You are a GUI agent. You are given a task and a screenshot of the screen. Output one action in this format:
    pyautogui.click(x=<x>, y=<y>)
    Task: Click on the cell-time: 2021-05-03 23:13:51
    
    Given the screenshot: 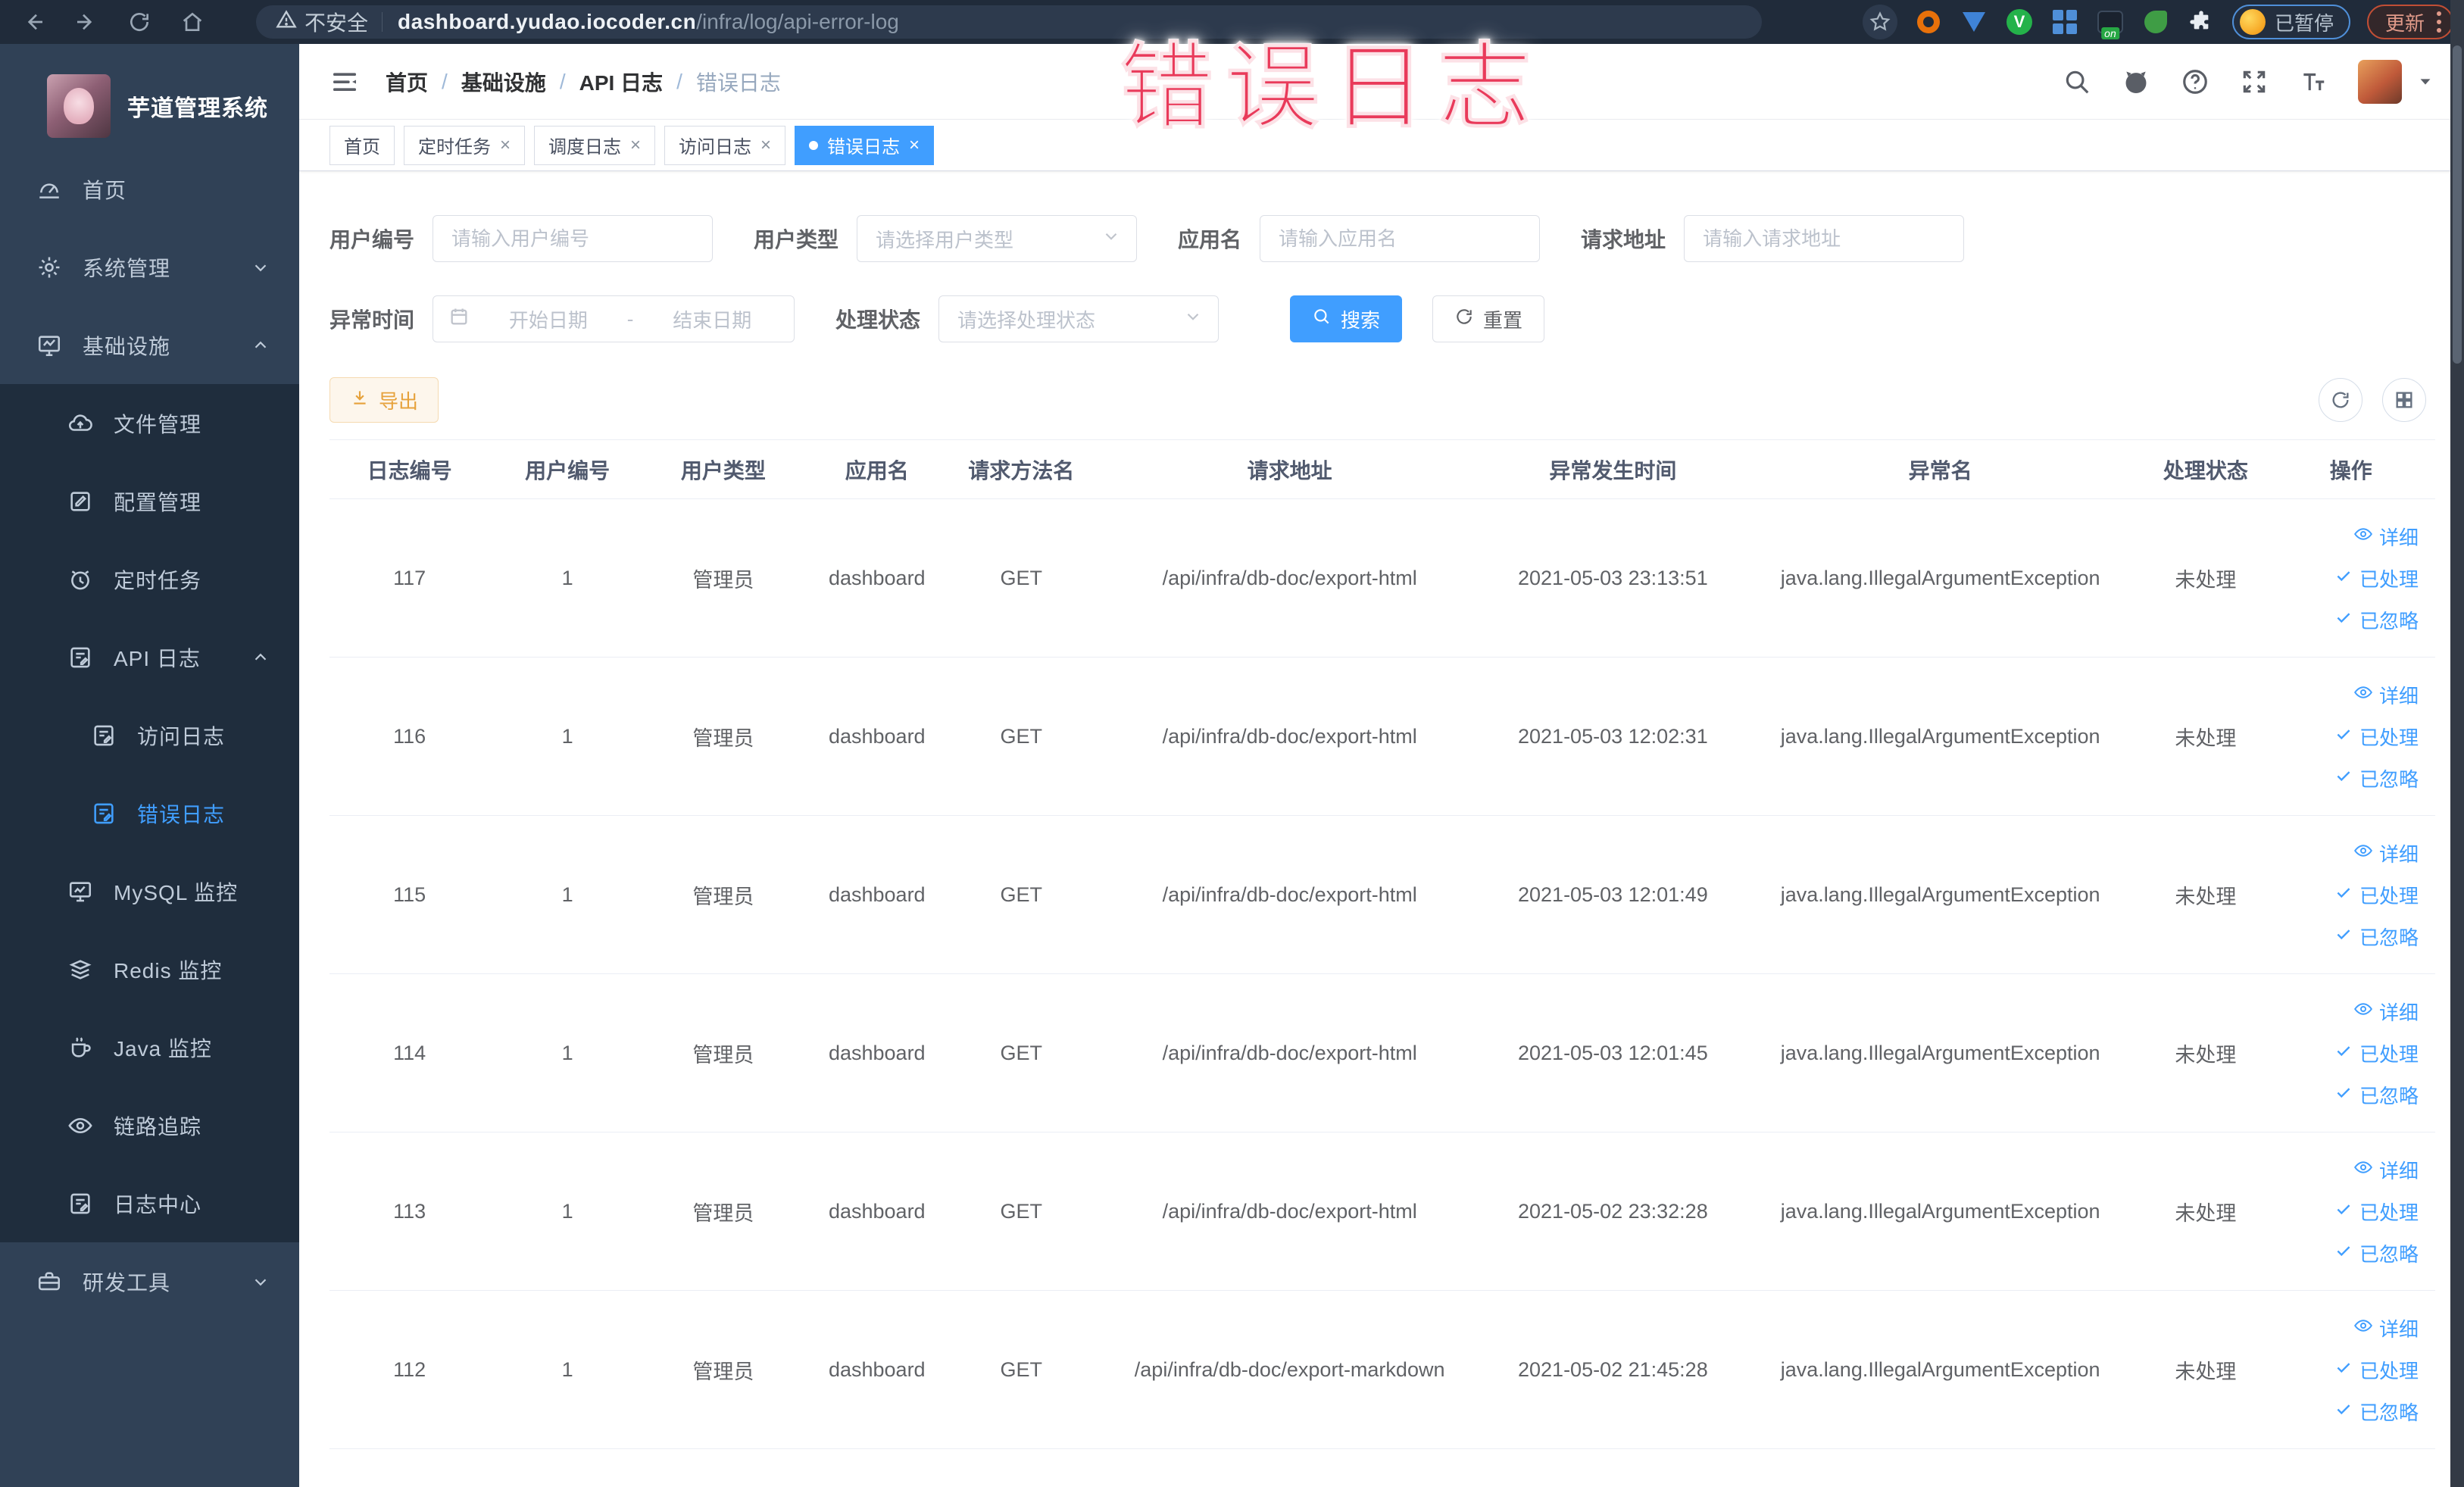 What is the action you would take?
    pyautogui.click(x=1612, y=578)
    